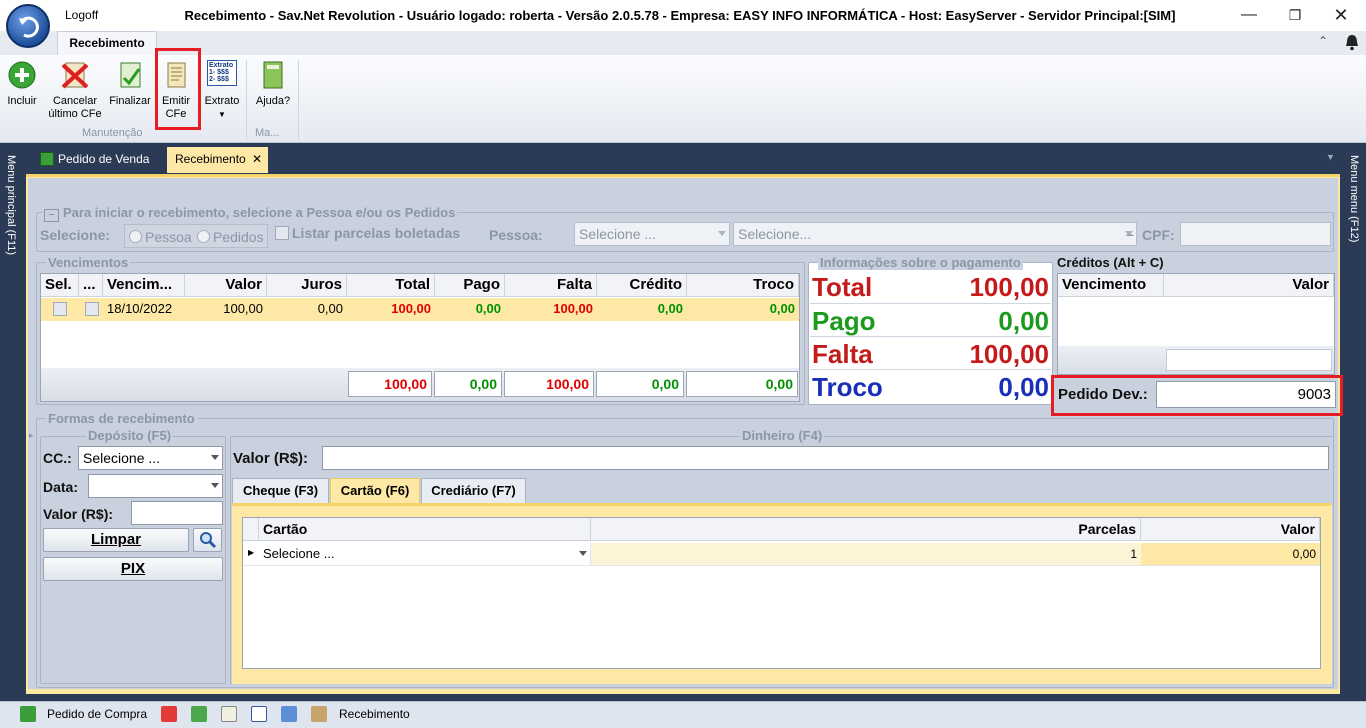 This screenshot has height=728, width=1366. I want to click on cell-juros: 0,00, so click(330, 308).